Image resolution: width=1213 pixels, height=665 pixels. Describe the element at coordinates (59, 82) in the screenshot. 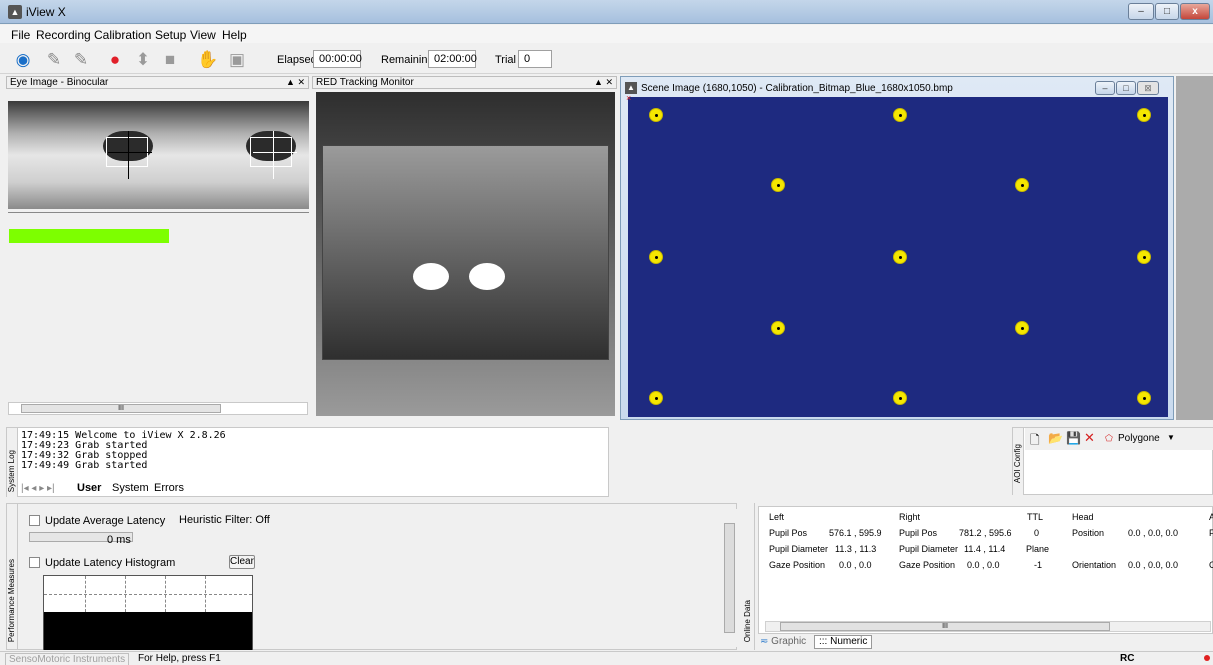

I see `eye-panel-title-text: Eye Image - Binocular` at that location.